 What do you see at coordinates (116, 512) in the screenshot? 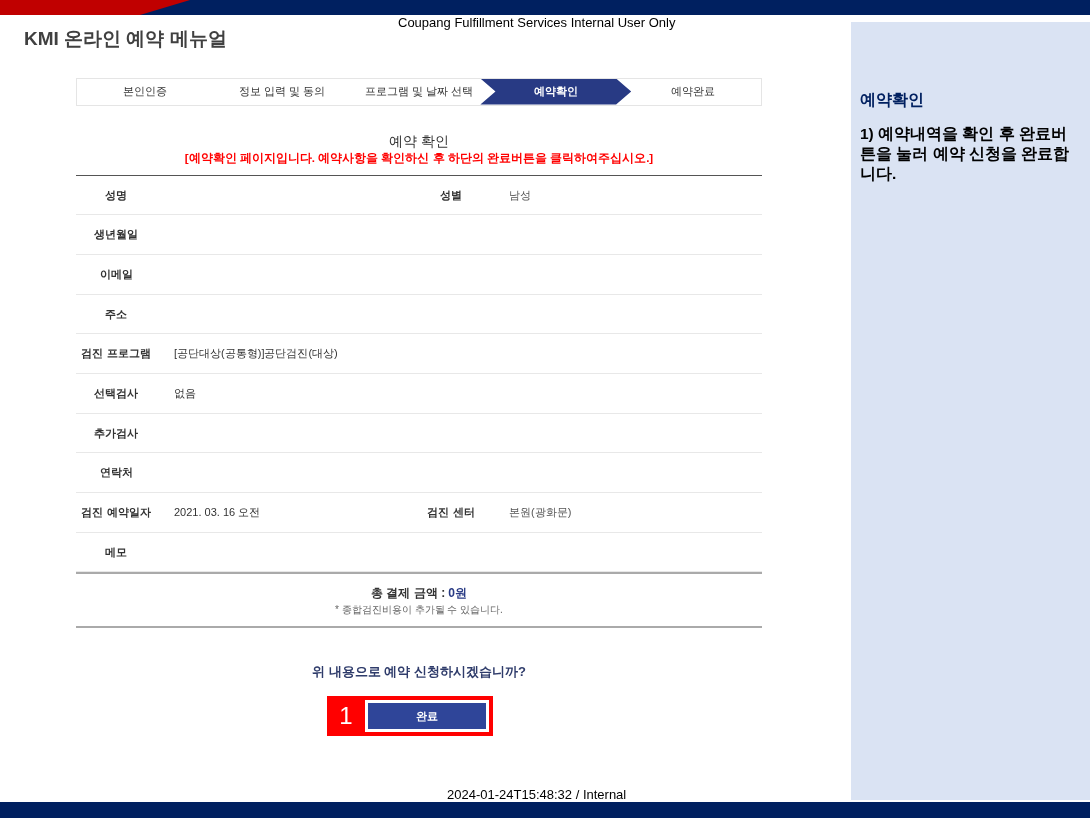
I see `field-label: 검진 예약일자` at bounding box center [116, 512].